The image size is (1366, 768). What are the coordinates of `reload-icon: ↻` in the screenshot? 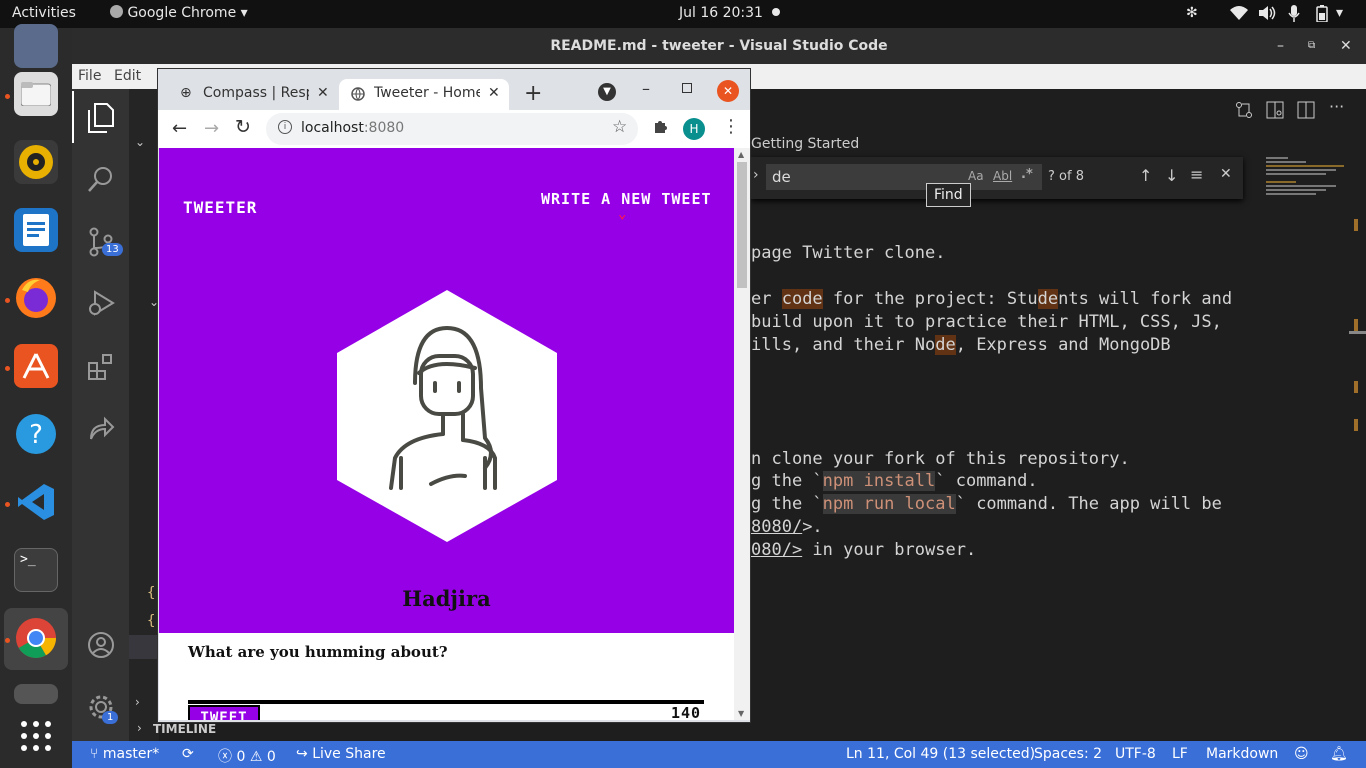 It's located at (243, 127).